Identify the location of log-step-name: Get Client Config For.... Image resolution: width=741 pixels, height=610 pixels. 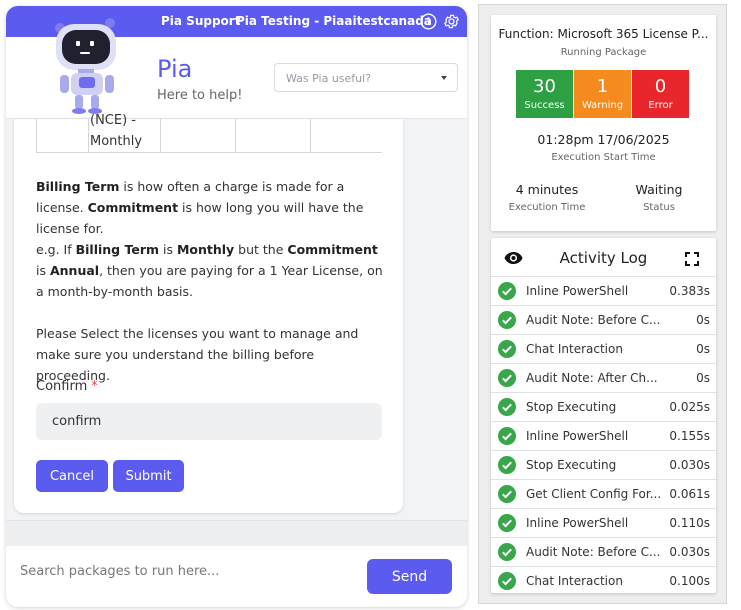
(594, 494).